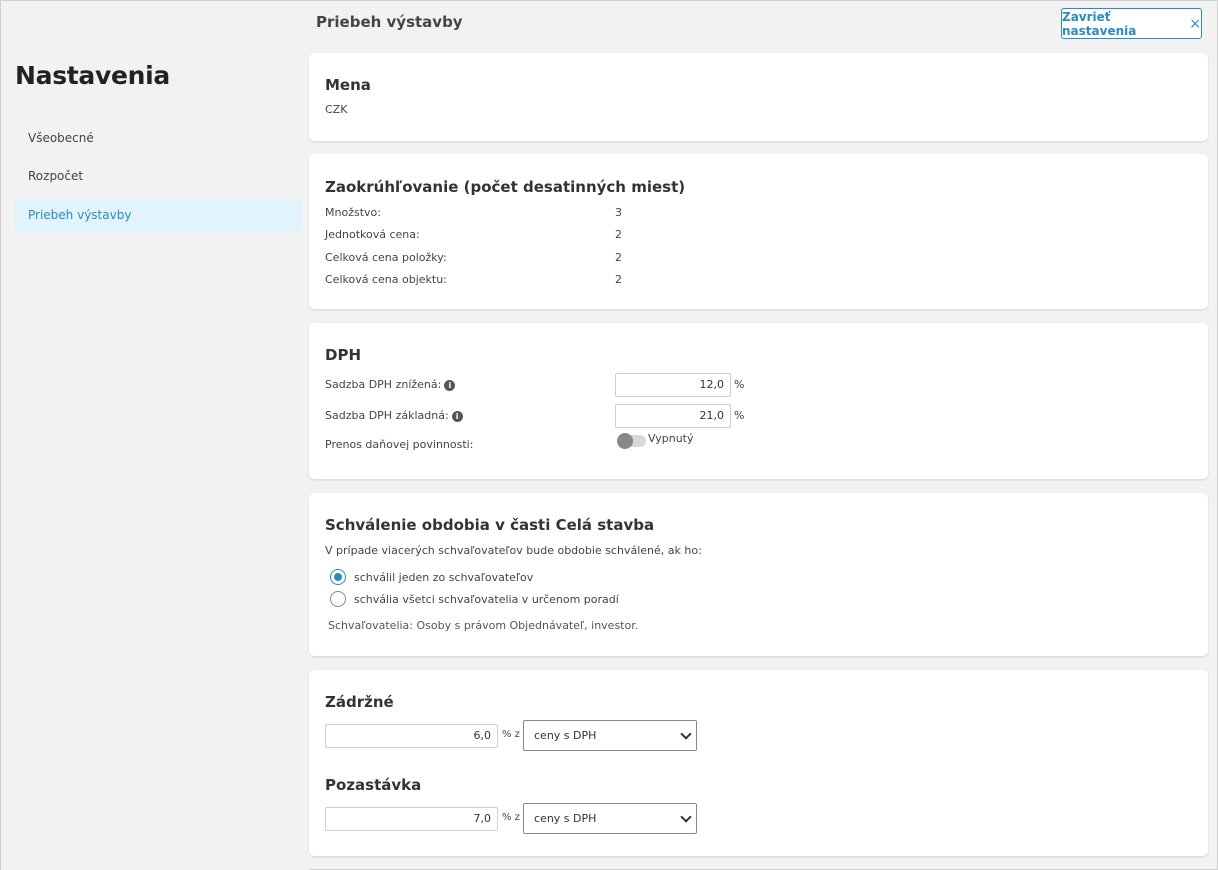 Image resolution: width=1218 pixels, height=870 pixels. I want to click on page-title: Priebeh výstavby, so click(389, 22).